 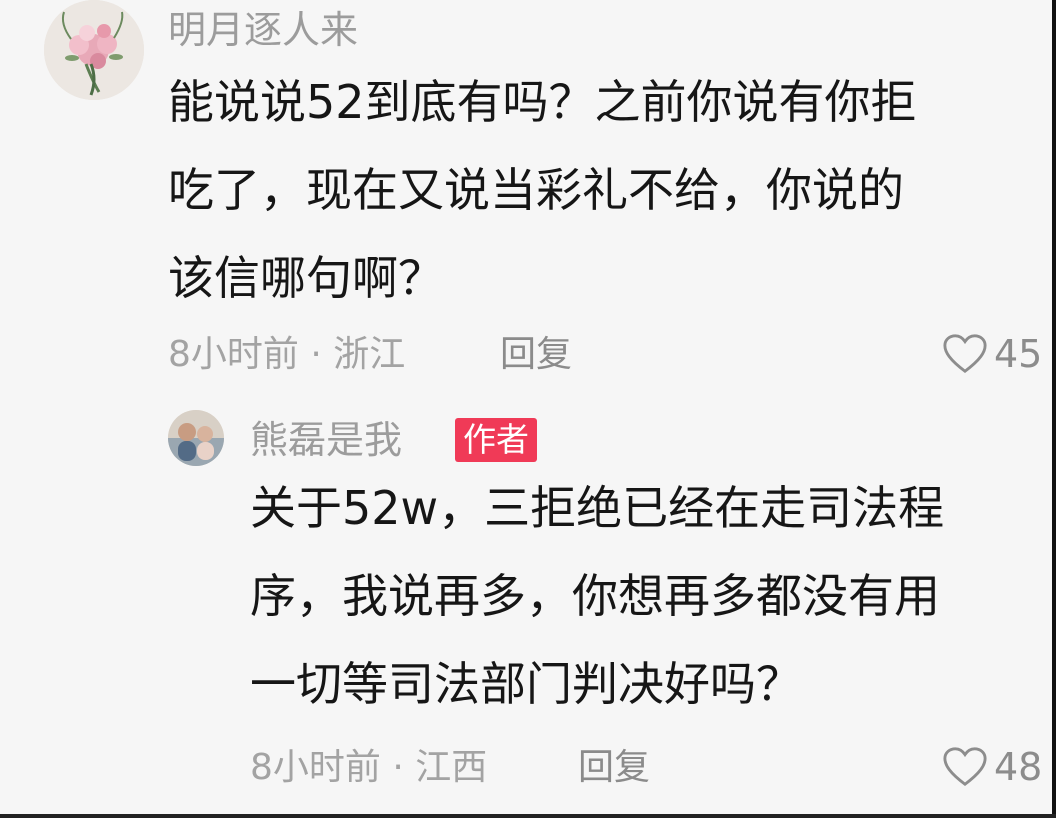 I want to click on comment-line: 一切等司法部门判决好吗？, so click(x=526, y=684).